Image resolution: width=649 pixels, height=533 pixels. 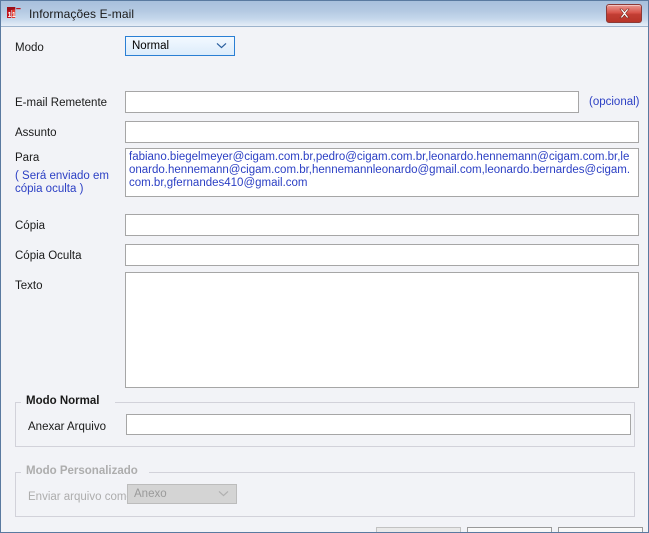 What do you see at coordinates (80, 497) in the screenshot?
I see `label-enviar-arquivo-como: Enviar arquivo como` at bounding box center [80, 497].